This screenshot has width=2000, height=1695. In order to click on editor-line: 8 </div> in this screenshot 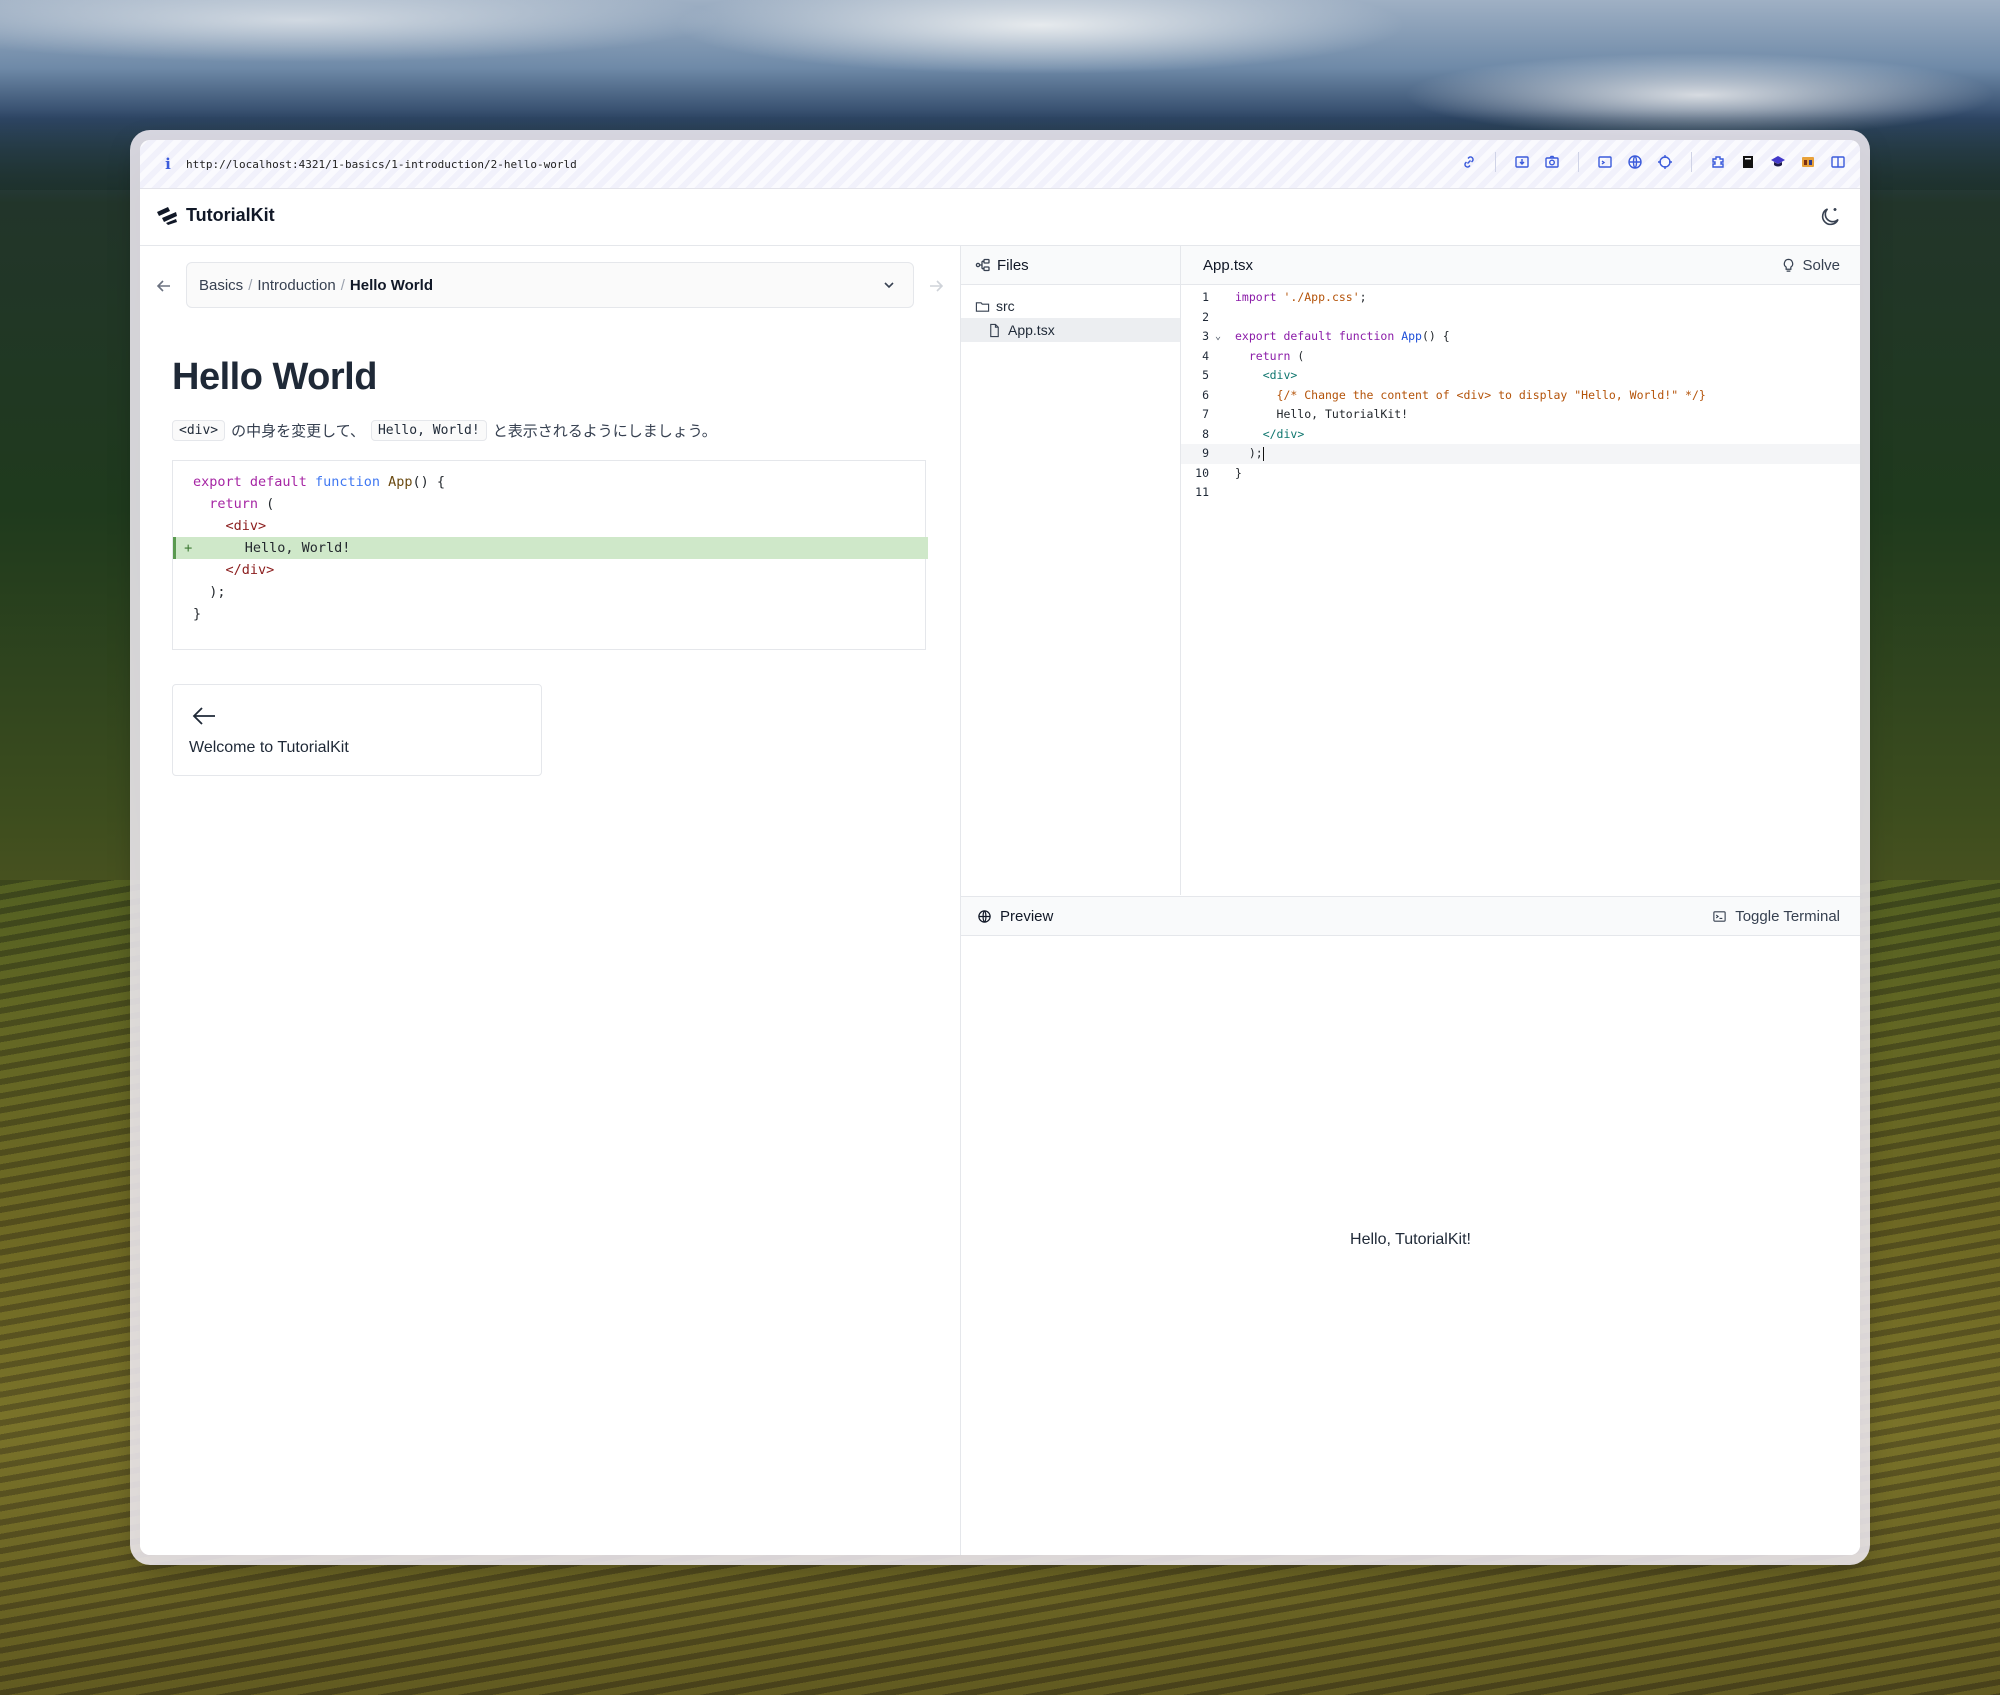, I will do `click(1520, 435)`.